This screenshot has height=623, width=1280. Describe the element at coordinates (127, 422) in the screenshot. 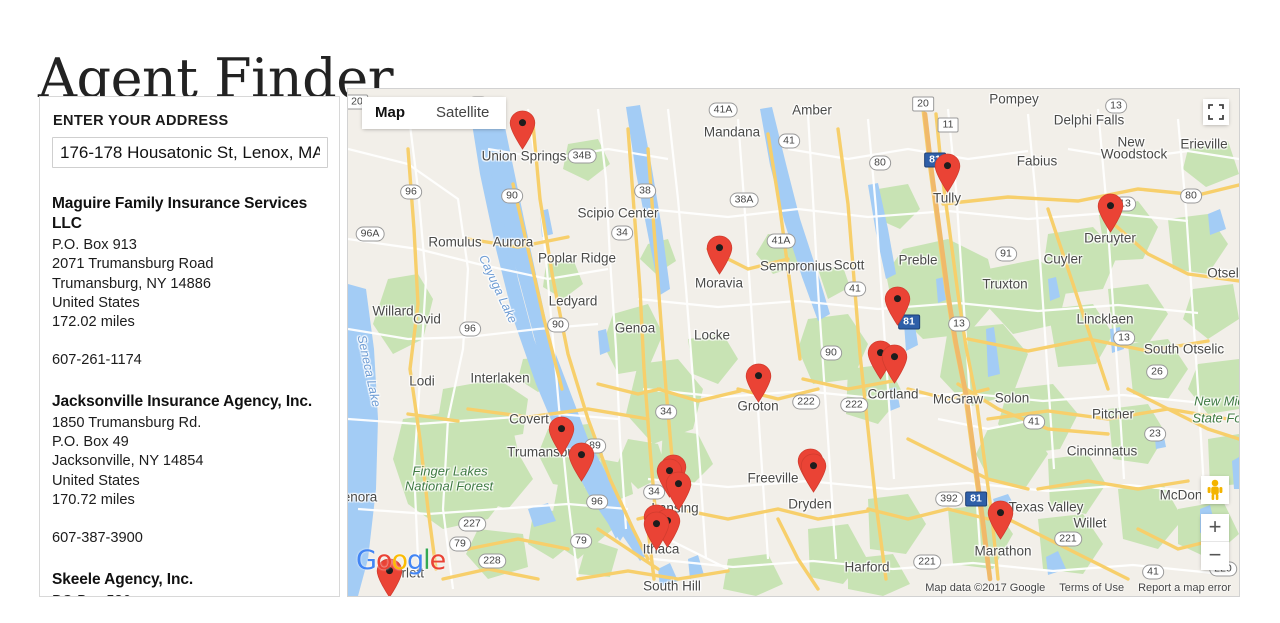

I see `agent-address-line: 1850 Trumansburg Rd.` at that location.